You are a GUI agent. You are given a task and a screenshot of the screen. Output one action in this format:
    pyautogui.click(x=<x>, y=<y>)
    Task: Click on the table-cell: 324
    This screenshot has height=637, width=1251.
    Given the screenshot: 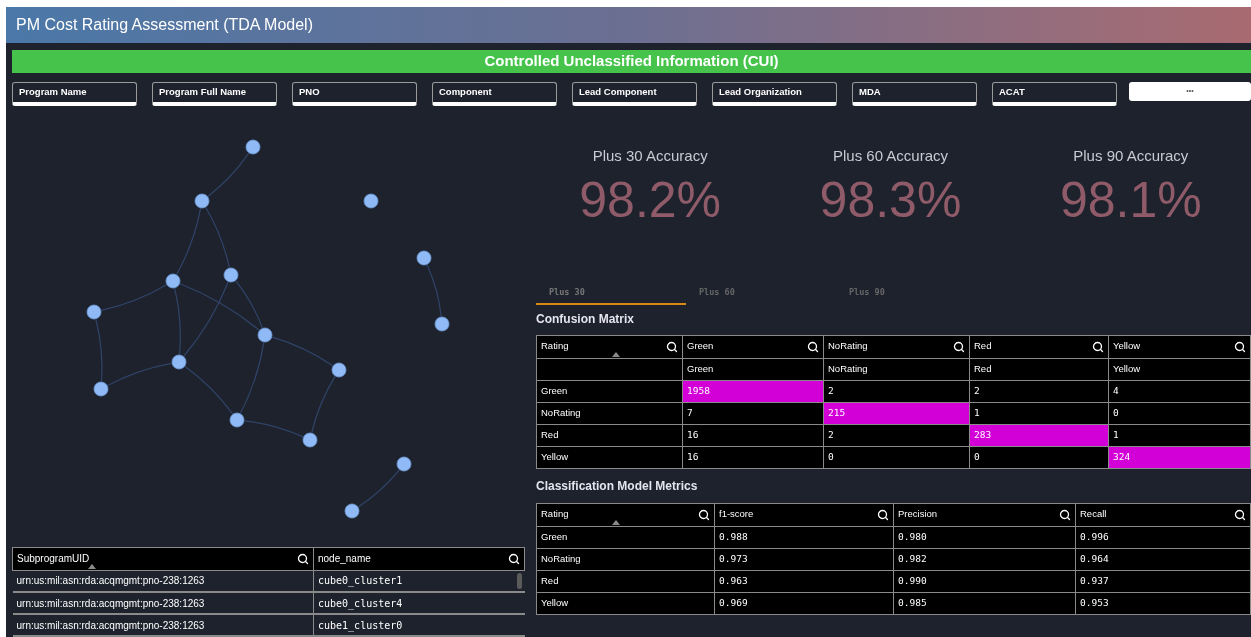 What is the action you would take?
    pyautogui.click(x=1179, y=457)
    